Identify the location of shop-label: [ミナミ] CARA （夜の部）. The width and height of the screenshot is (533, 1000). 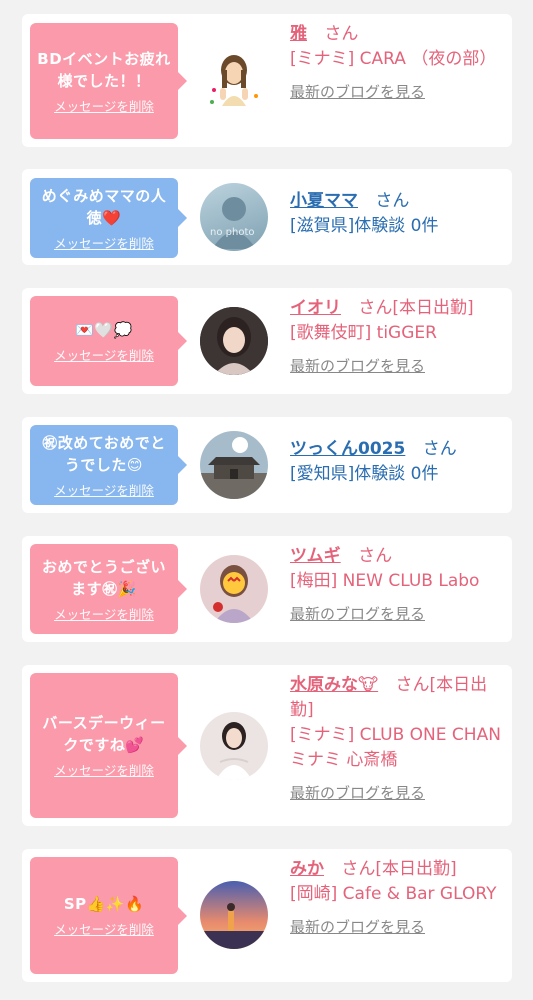
(393, 59).